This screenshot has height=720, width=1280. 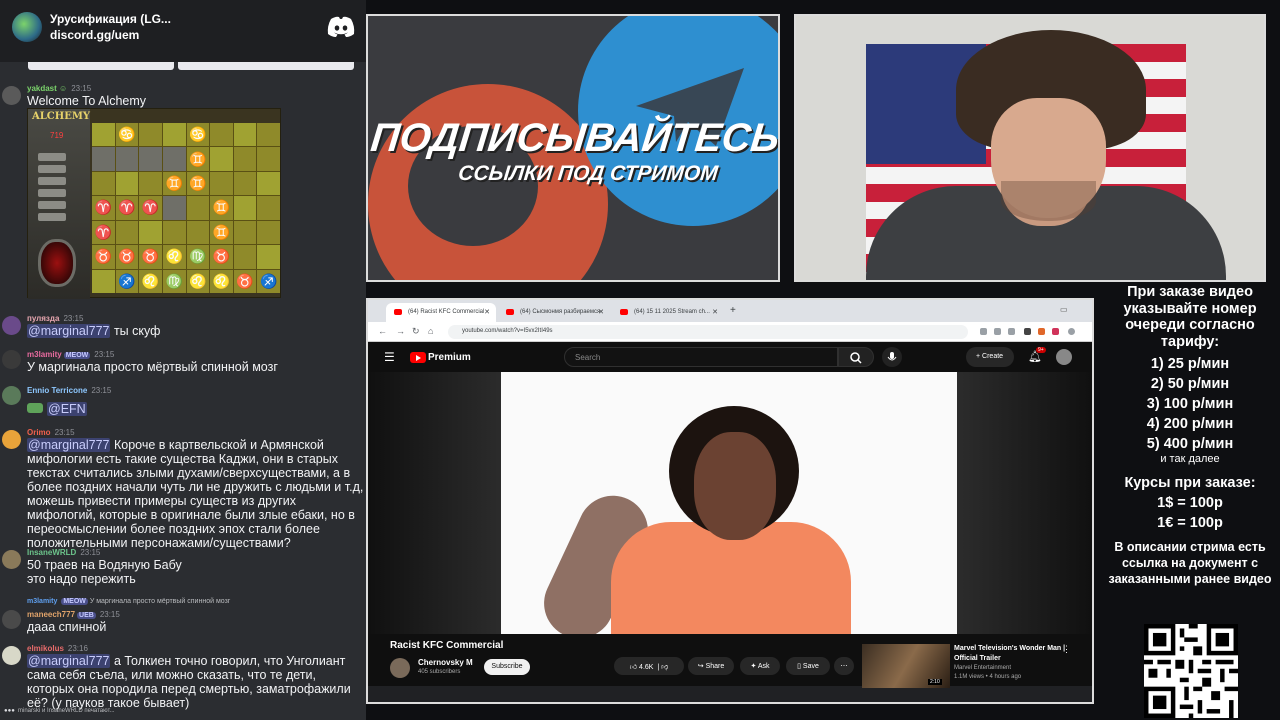 I want to click on browser-tab: (64) Racist KFC Commercial ✕, so click(x=441, y=312).